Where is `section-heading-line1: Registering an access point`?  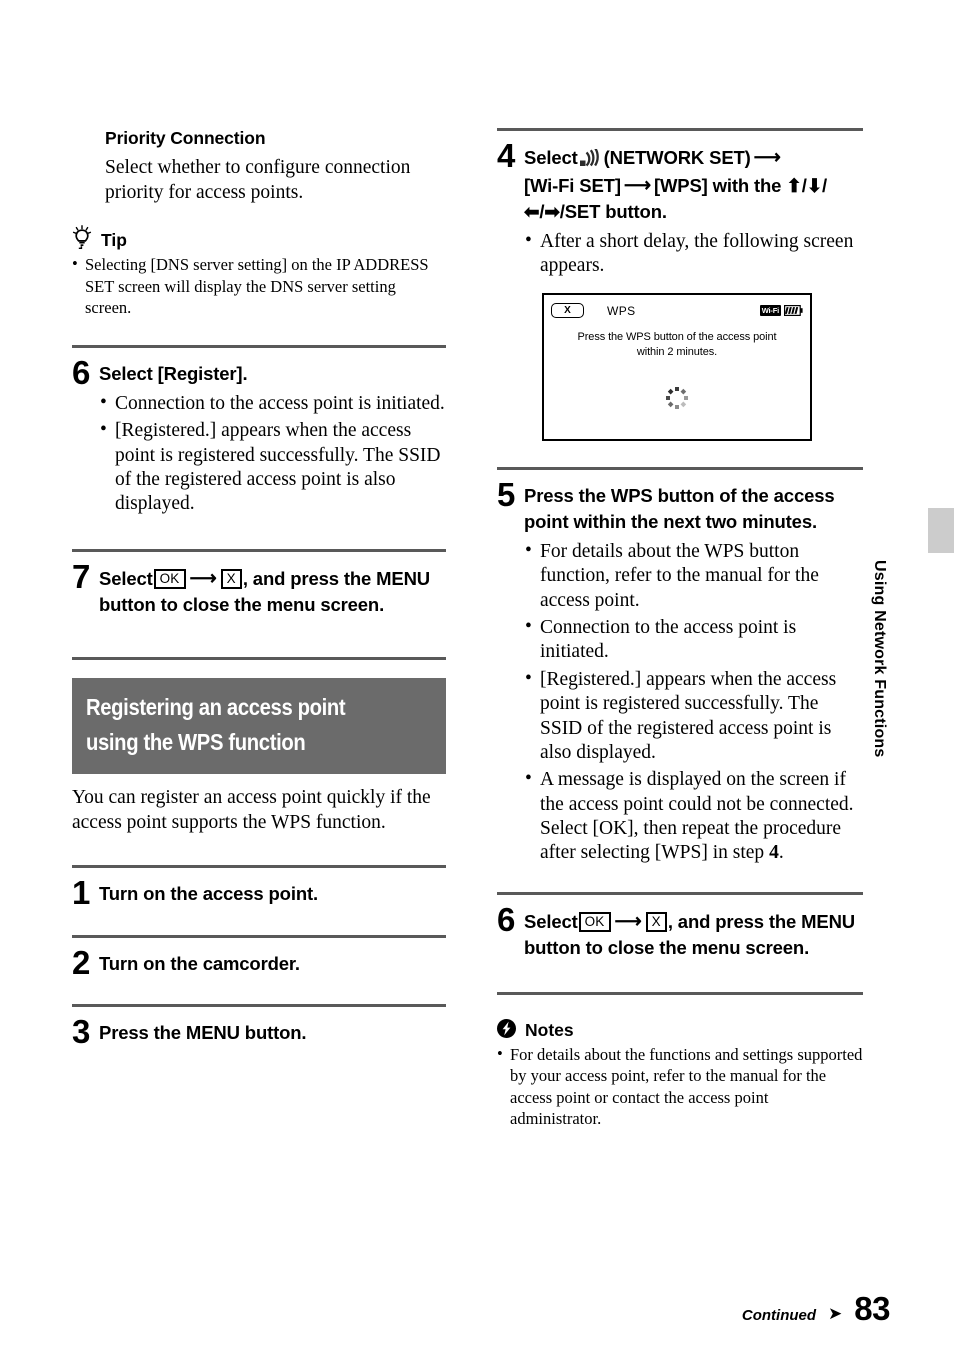
section-heading-line1: Registering an access point is located at coordinates (216, 707).